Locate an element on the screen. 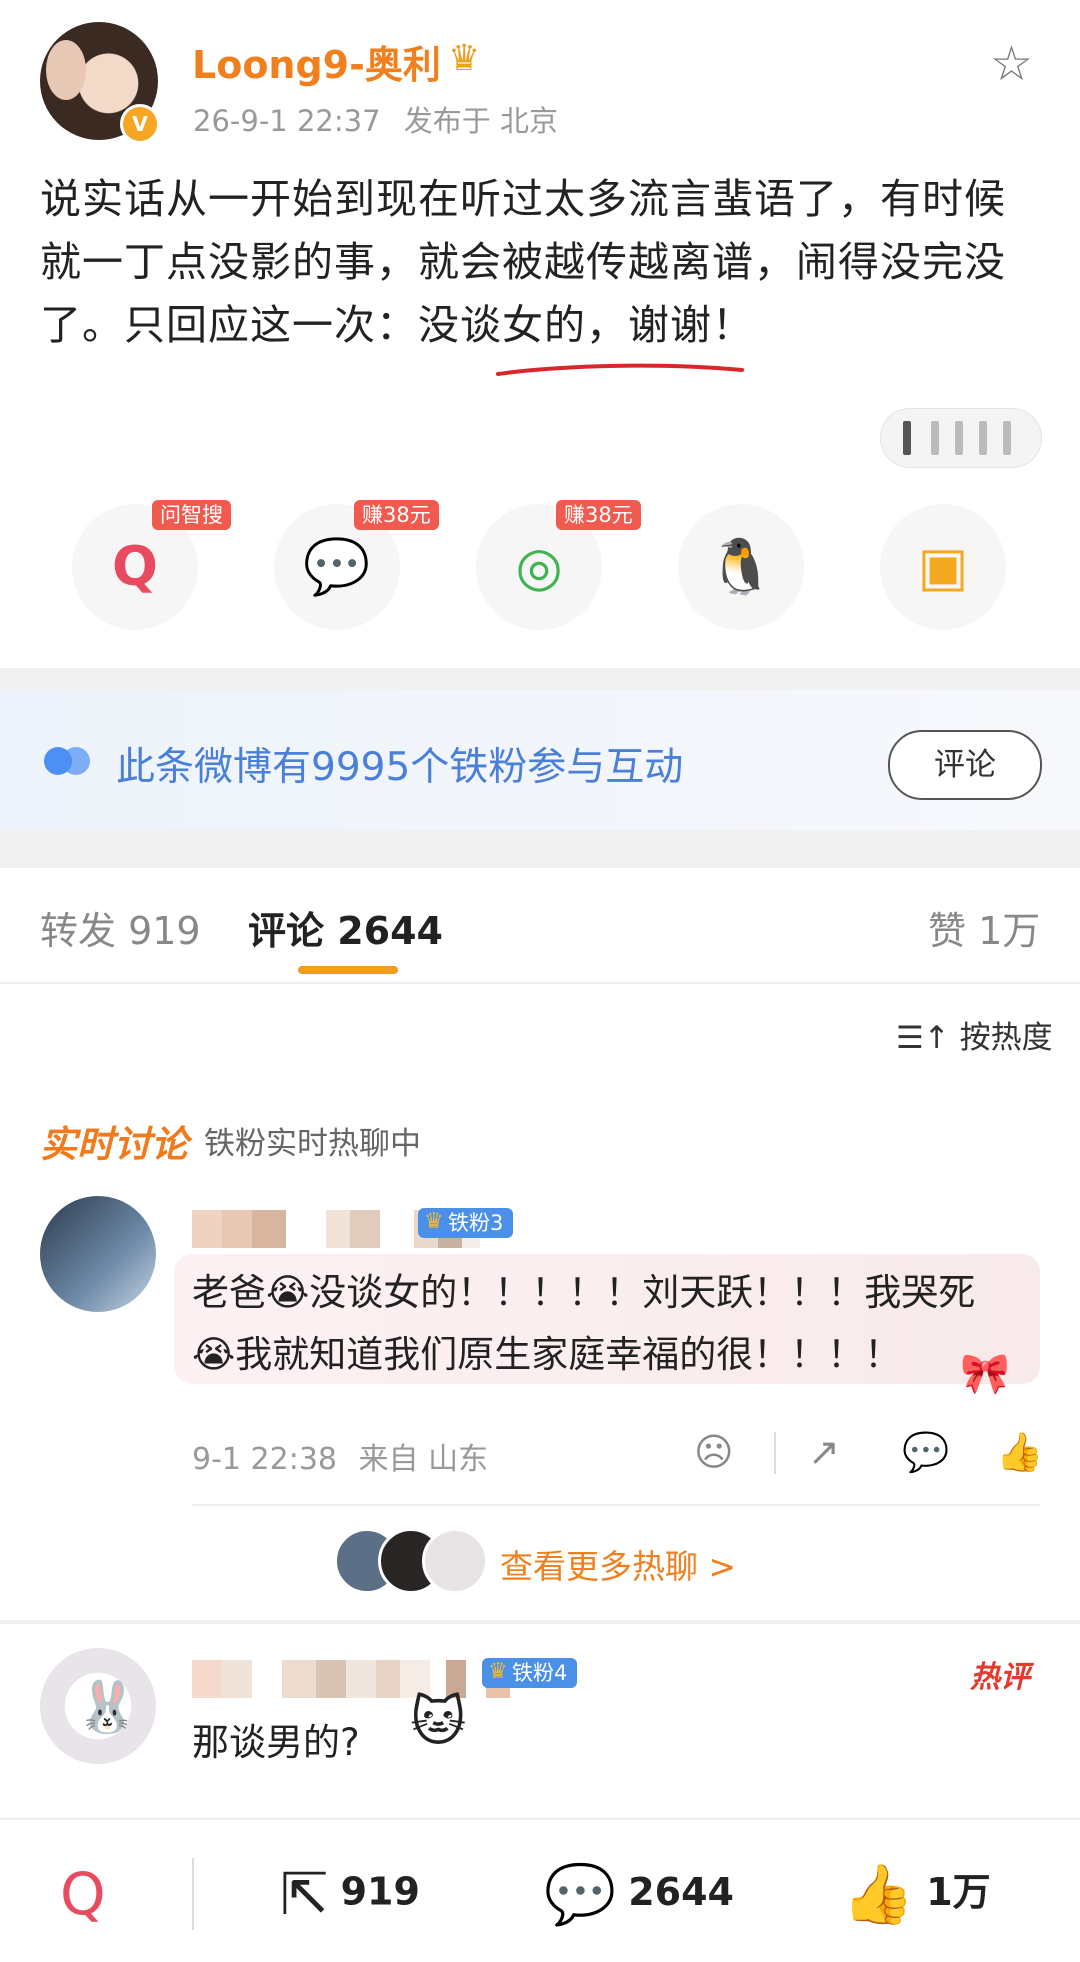 The height and width of the screenshot is (1962, 1080). share-tag-wechat: 赚38元 is located at coordinates (396, 515).